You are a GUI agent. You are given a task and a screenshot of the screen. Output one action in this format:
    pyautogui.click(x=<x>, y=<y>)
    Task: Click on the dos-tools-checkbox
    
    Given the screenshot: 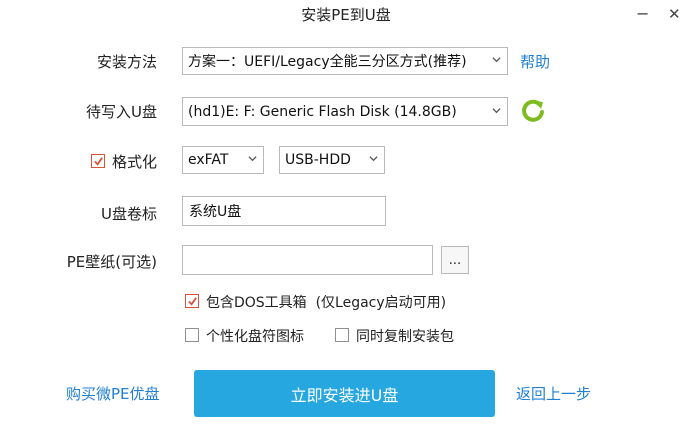 What is the action you would take?
    pyautogui.click(x=192, y=301)
    